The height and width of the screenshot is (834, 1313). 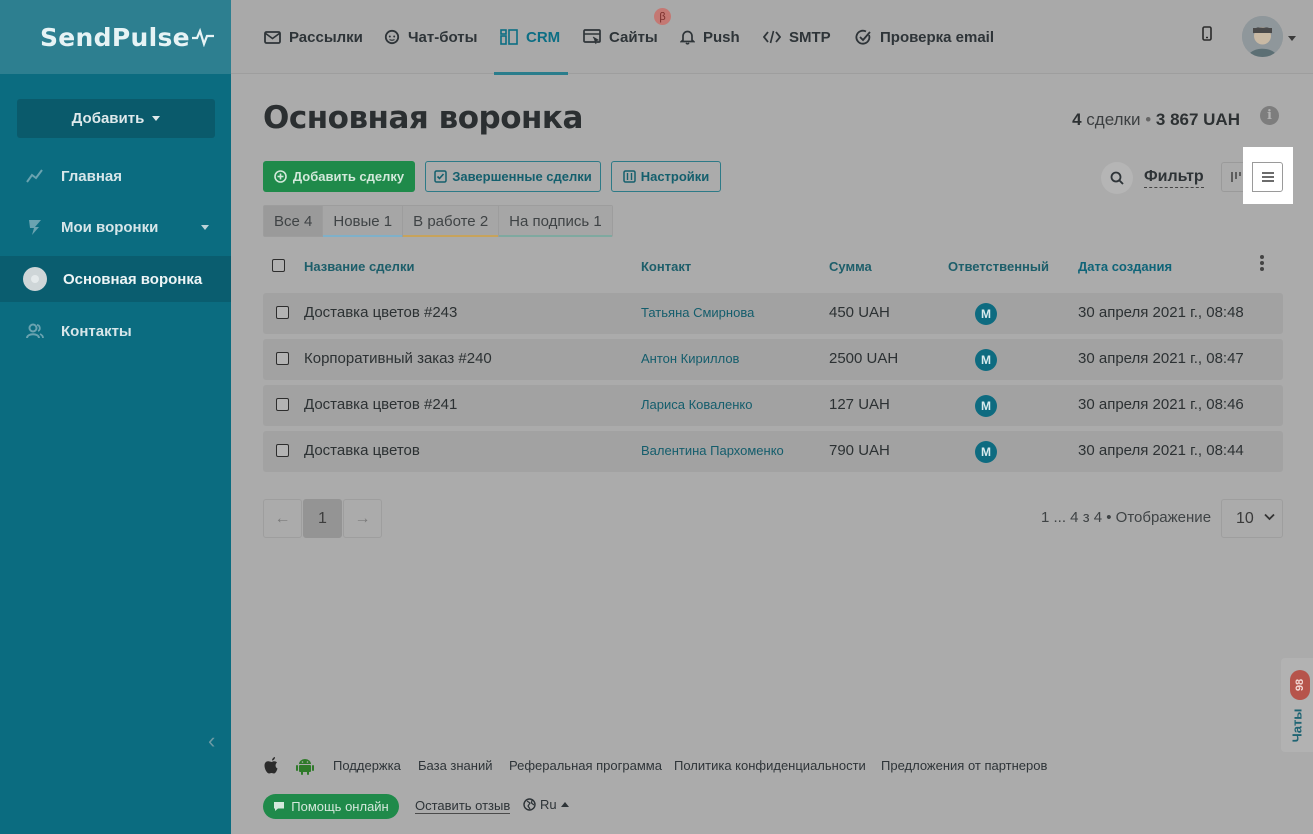 I want to click on column-header-sum: Сумма, so click(x=850, y=266).